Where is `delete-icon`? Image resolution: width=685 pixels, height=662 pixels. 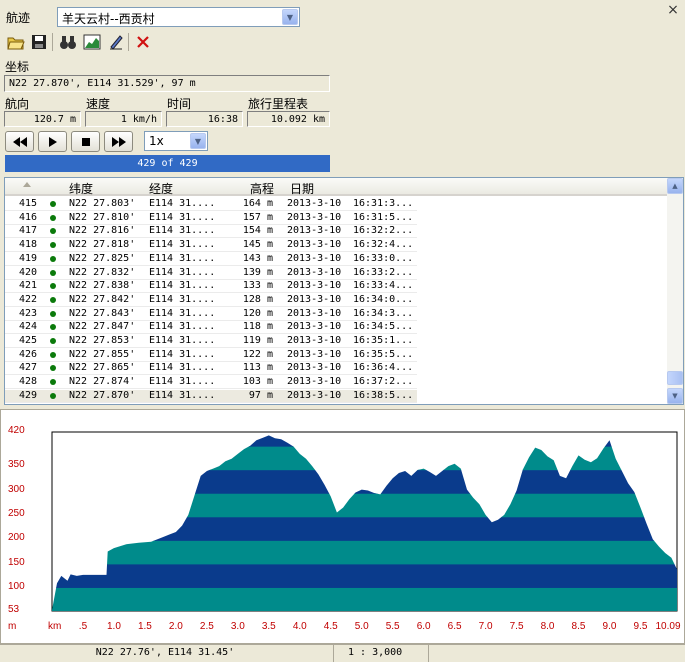
delete-icon is located at coordinates (143, 42).